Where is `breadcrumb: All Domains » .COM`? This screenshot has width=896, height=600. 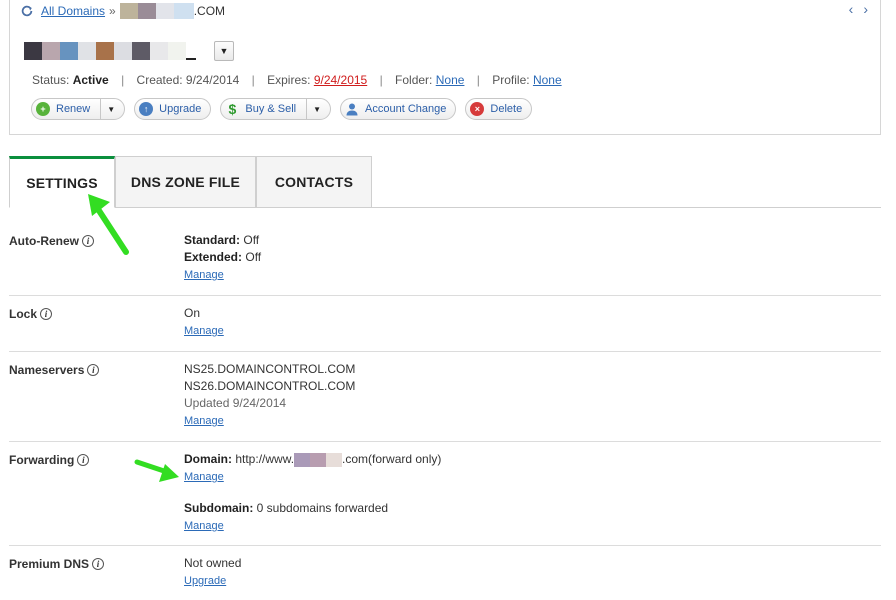 breadcrumb: All Domains » .COM is located at coordinates (122, 11).